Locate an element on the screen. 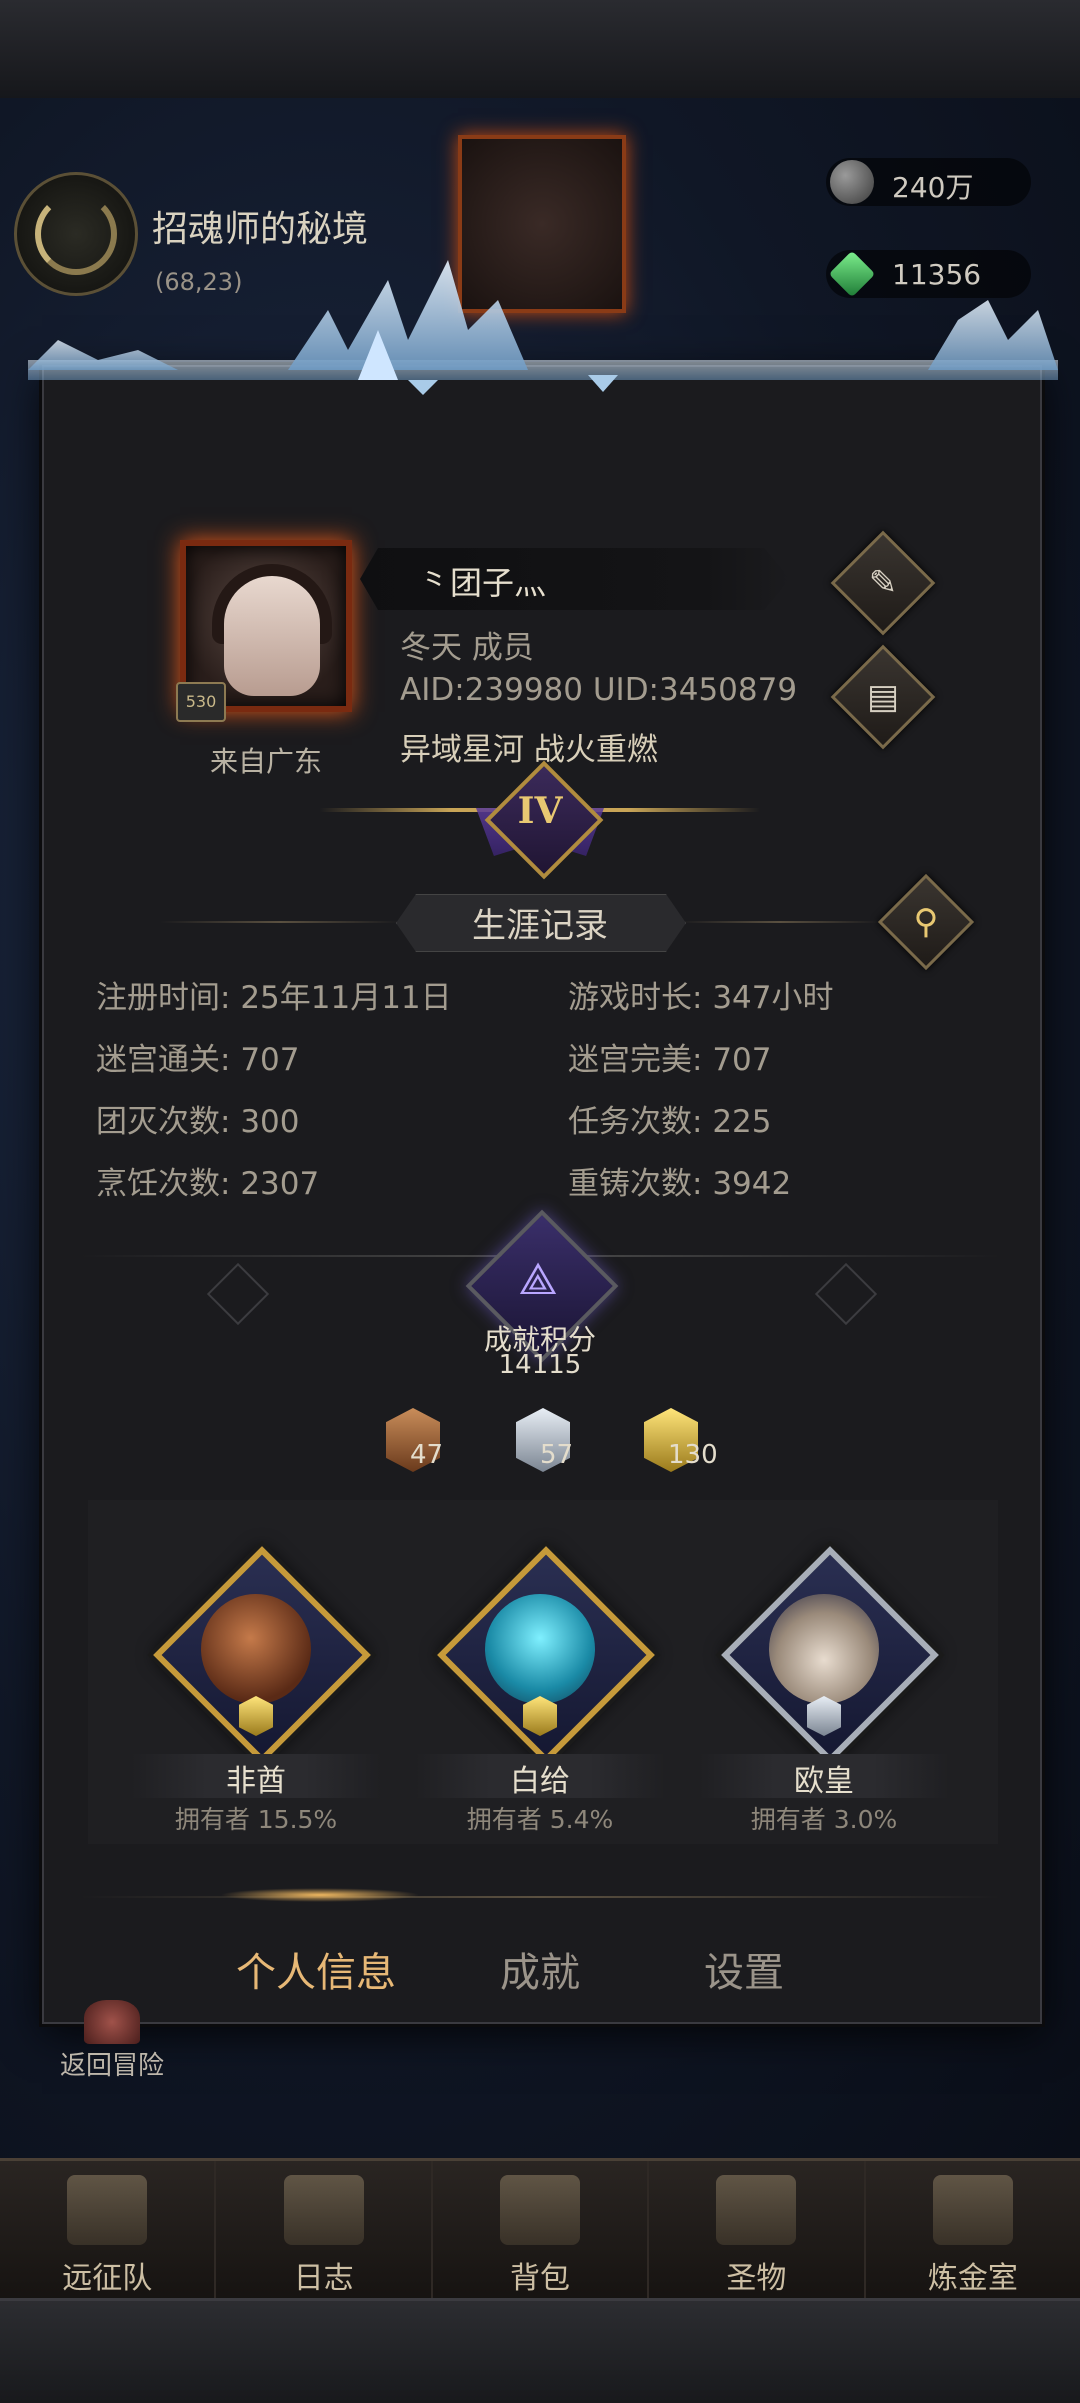 This screenshot has height=2403, width=1080. location-name: 招魂师的秘境 is located at coordinates (260, 229).